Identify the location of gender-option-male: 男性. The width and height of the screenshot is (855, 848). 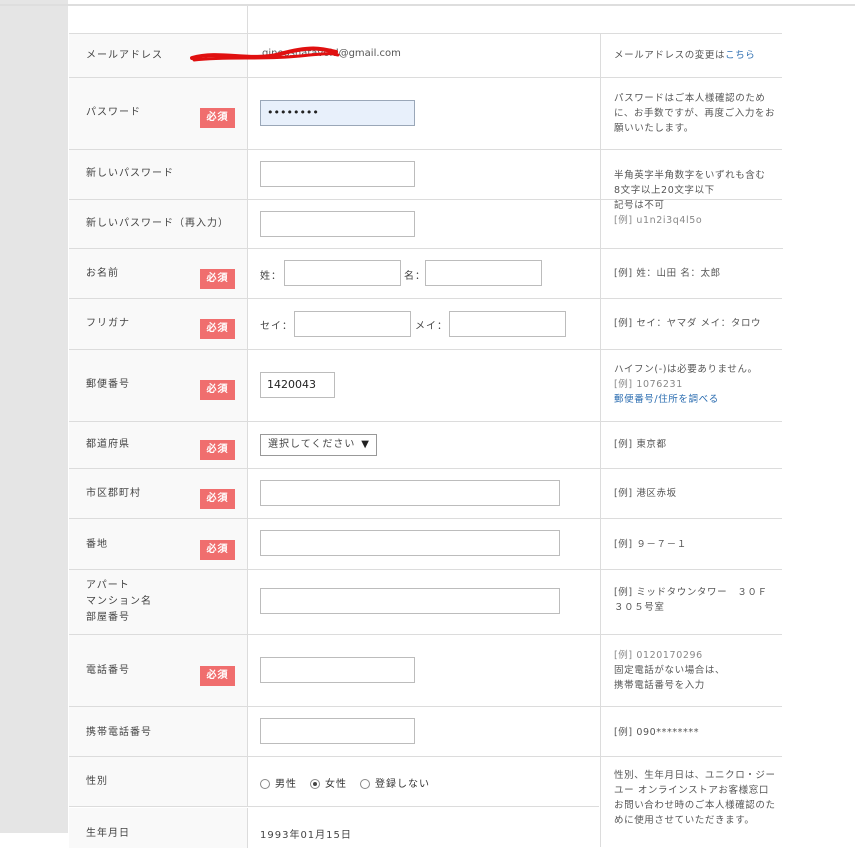
(278, 782).